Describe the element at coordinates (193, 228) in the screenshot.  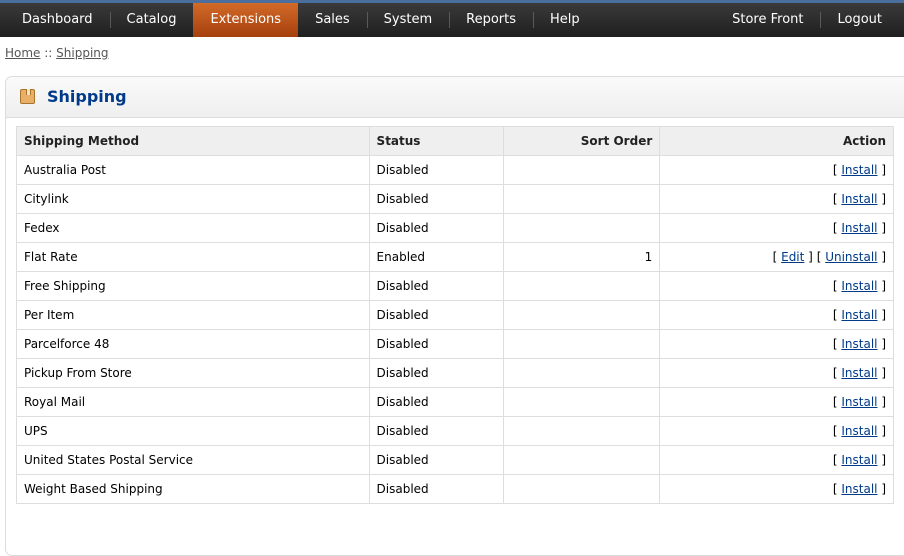
I see `shipping-method-name: Fedex` at that location.